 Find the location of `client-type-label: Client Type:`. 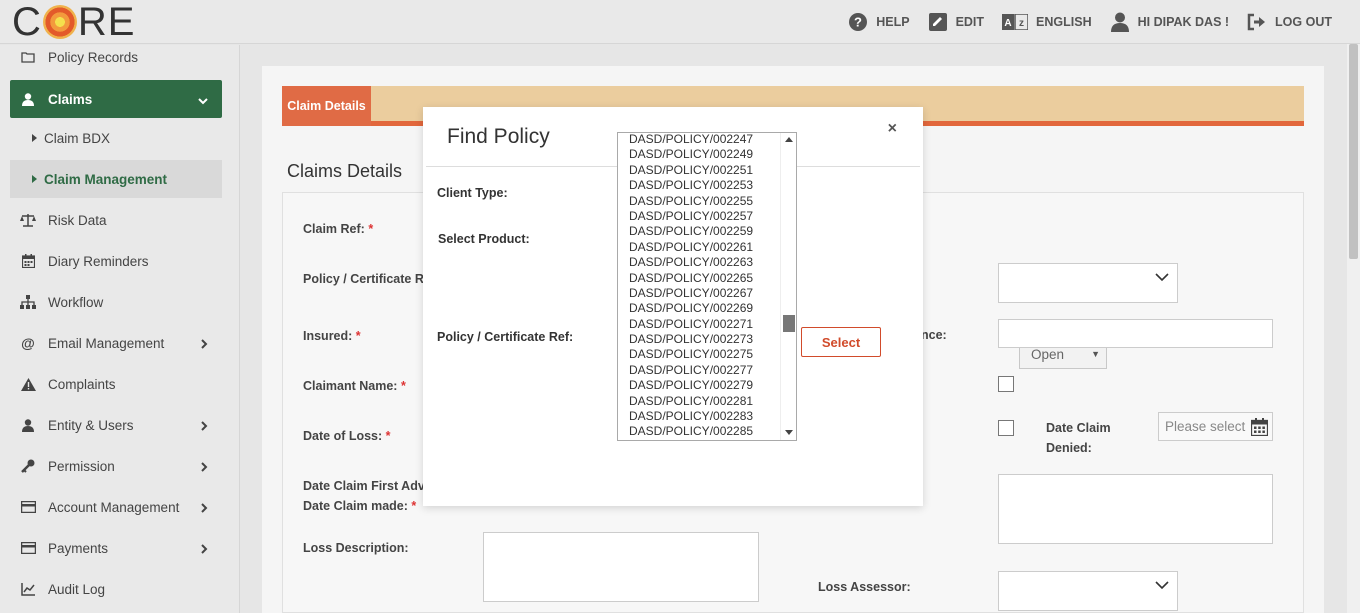

client-type-label: Client Type: is located at coordinates (472, 193).